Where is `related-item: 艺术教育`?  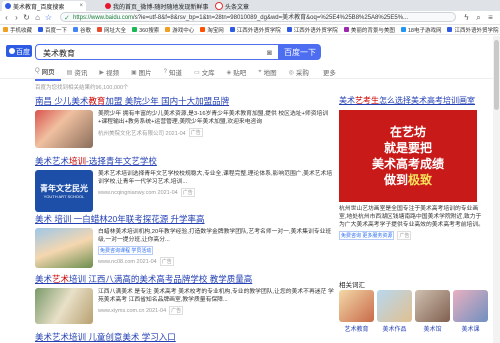 related-item: 艺术教育 is located at coordinates (356, 311).